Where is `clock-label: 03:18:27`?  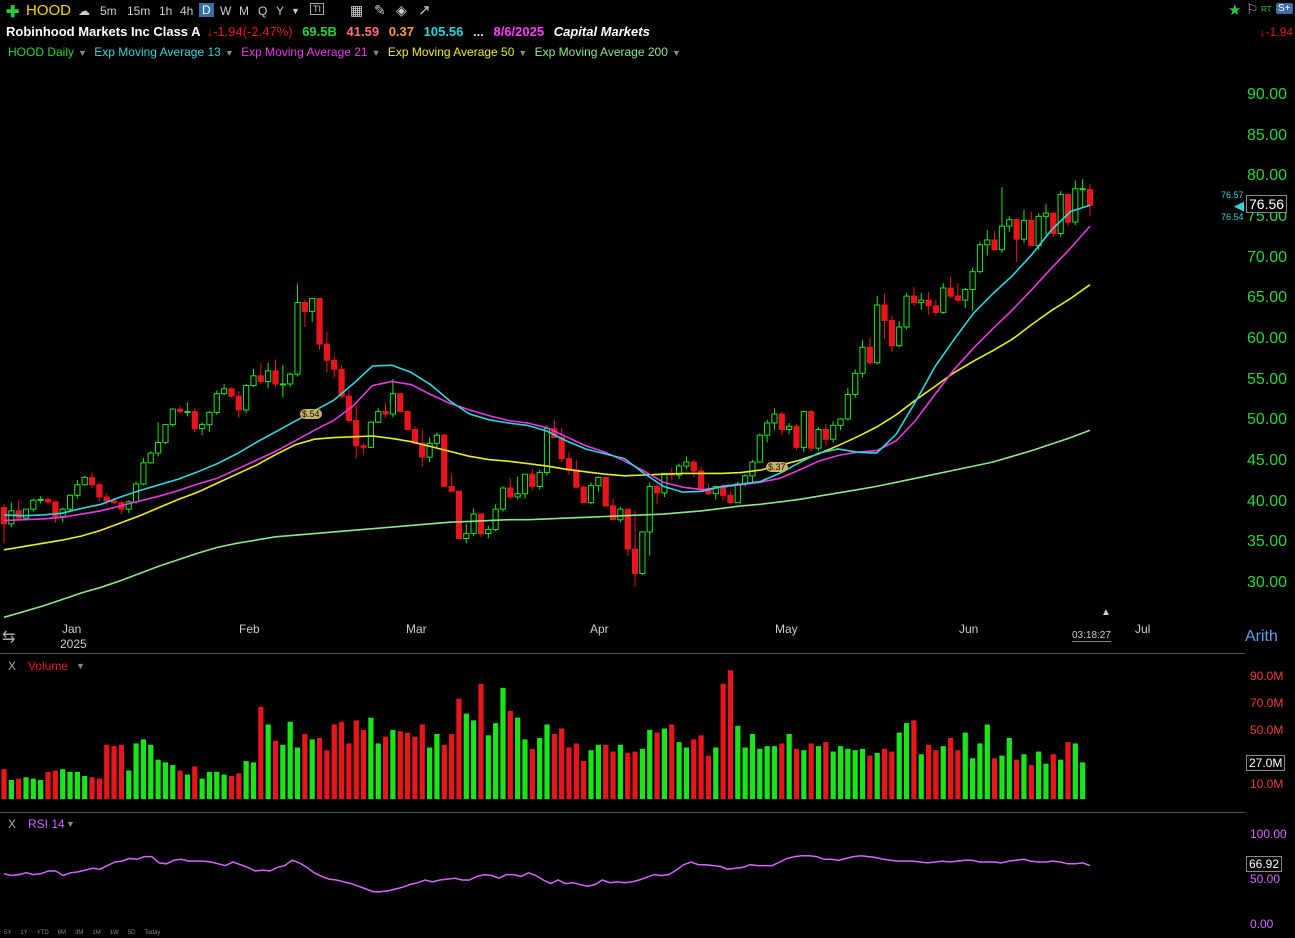
clock-label: 03:18:27 is located at coordinates (1091, 636).